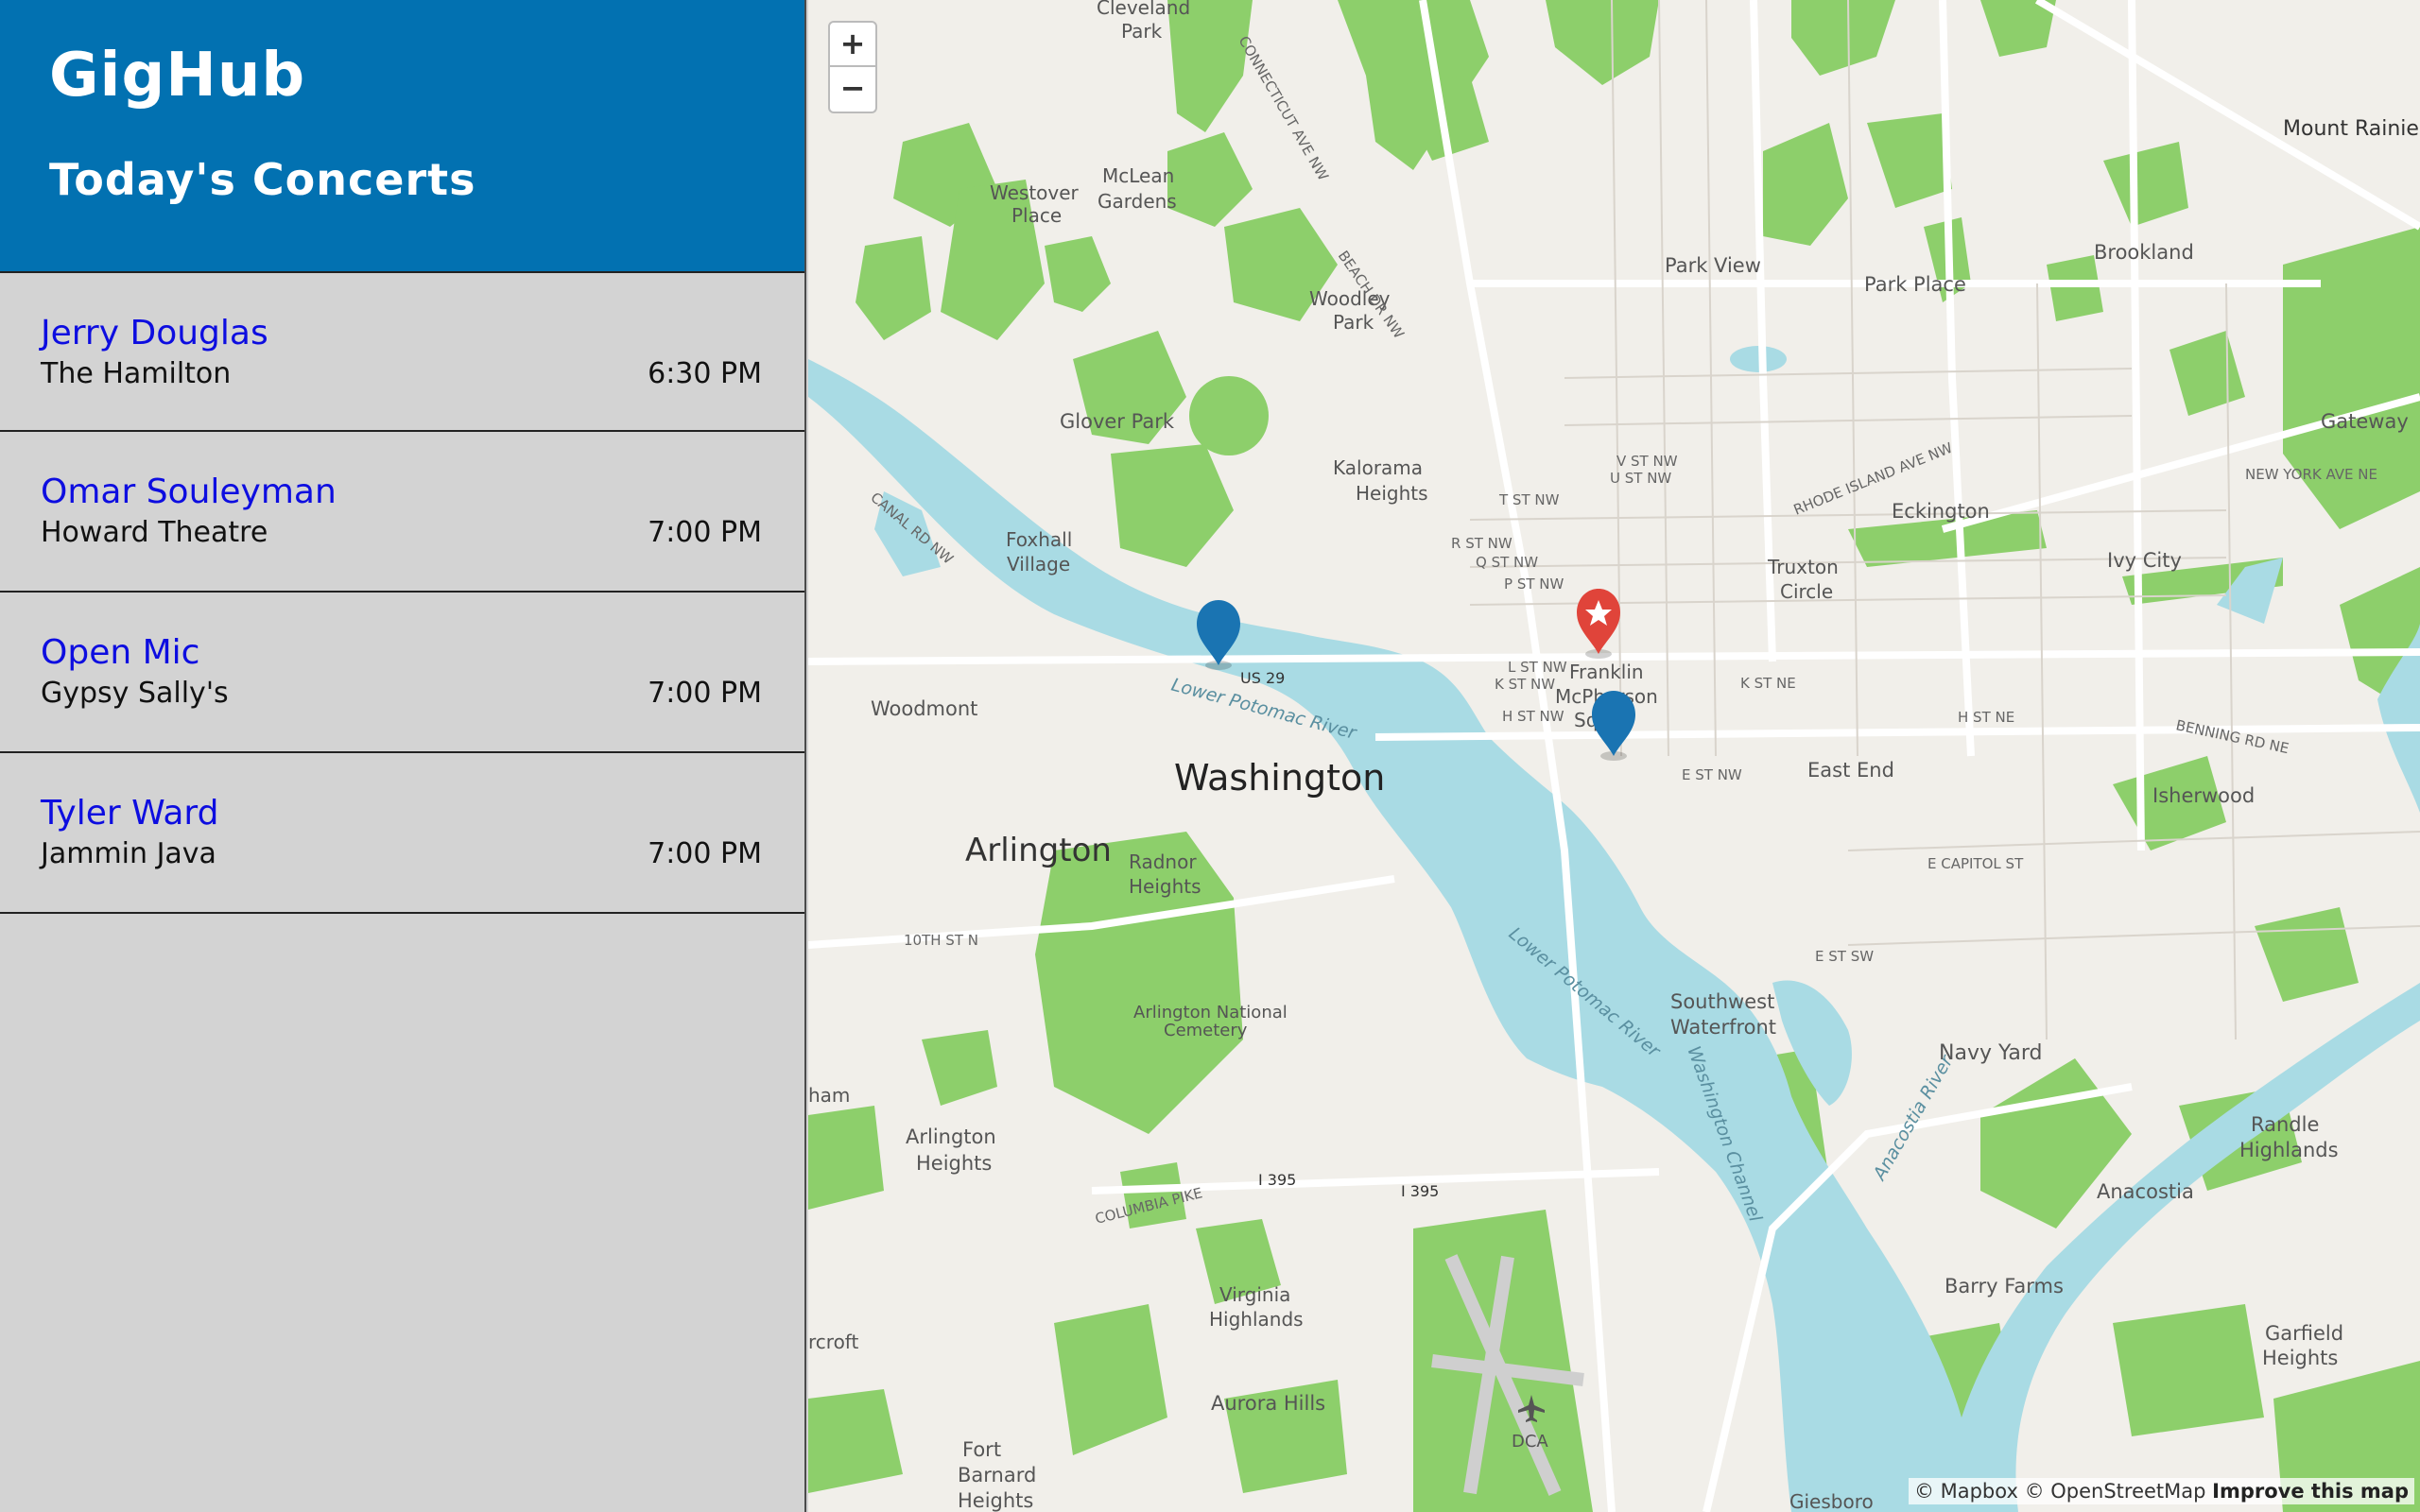 This screenshot has width=2420, height=1512. Describe the element at coordinates (402, 833) in the screenshot. I see `concert-item: Tyler Ward Jammin Java 7:00 PM` at that location.